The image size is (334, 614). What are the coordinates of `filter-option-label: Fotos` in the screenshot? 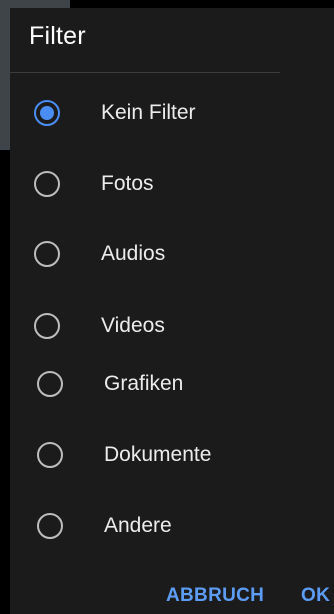 It's located at (127, 183).